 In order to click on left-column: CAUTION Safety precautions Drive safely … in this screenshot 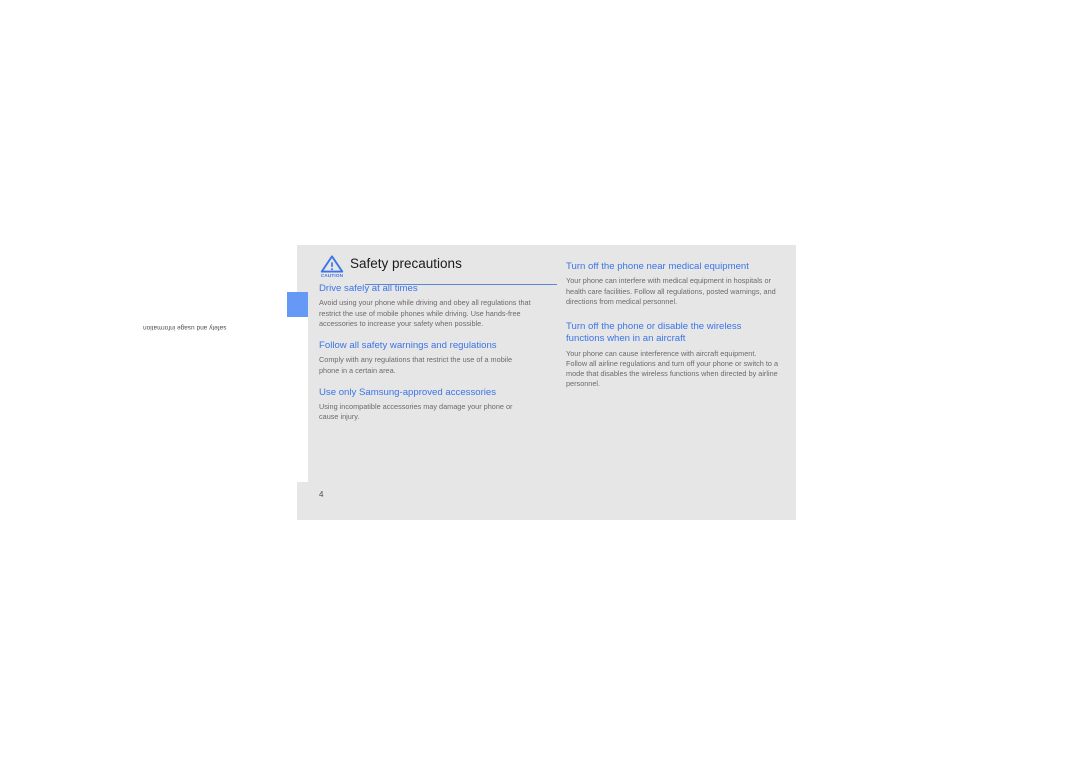, I will do `click(438, 339)`.